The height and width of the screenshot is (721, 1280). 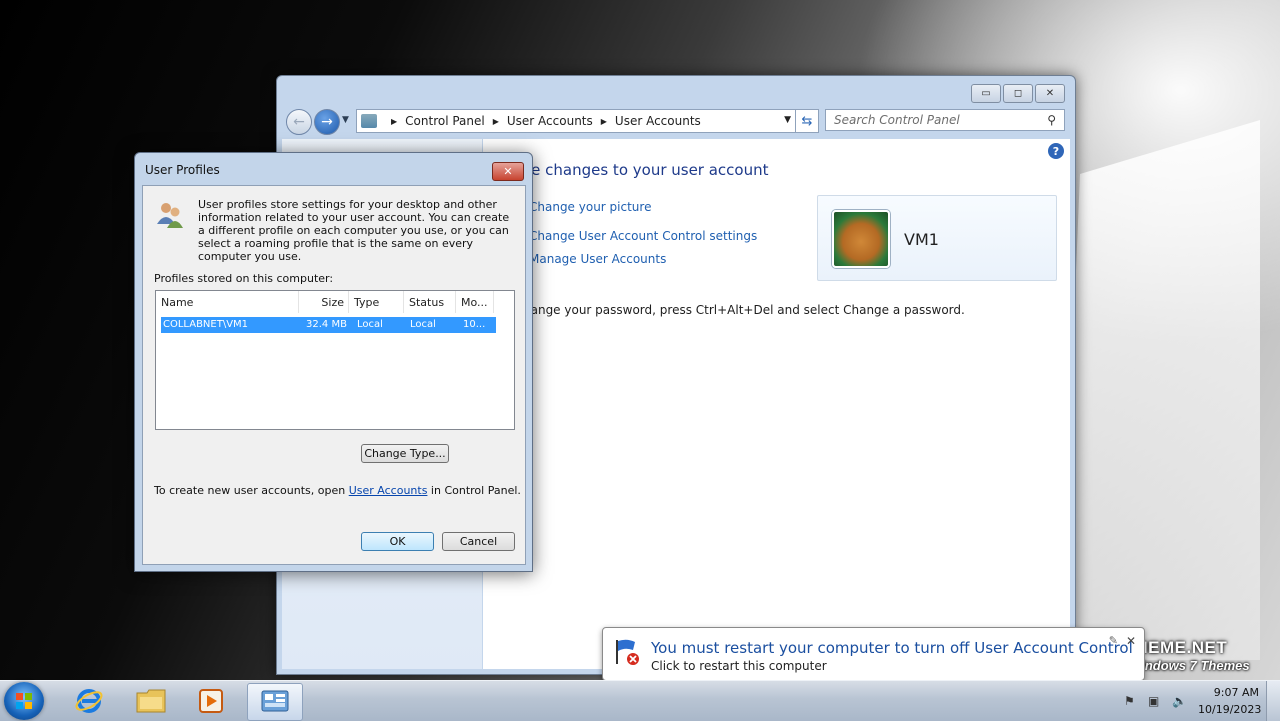 I want to click on ok-button: OK, so click(x=397, y=541).